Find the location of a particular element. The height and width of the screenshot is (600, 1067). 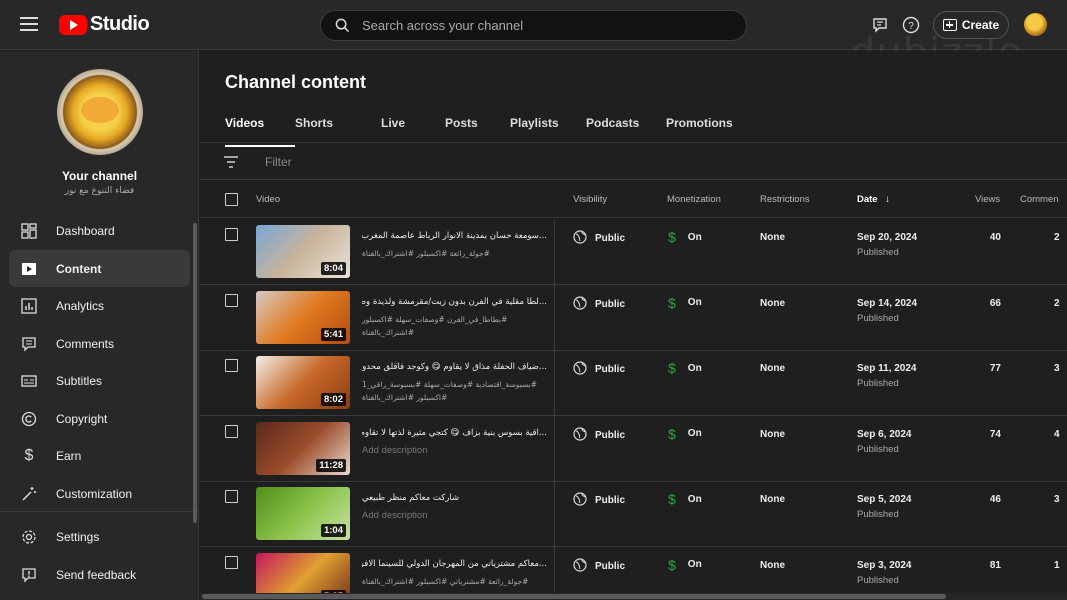

tab-promotions: Promotions is located at coordinates (706, 128).